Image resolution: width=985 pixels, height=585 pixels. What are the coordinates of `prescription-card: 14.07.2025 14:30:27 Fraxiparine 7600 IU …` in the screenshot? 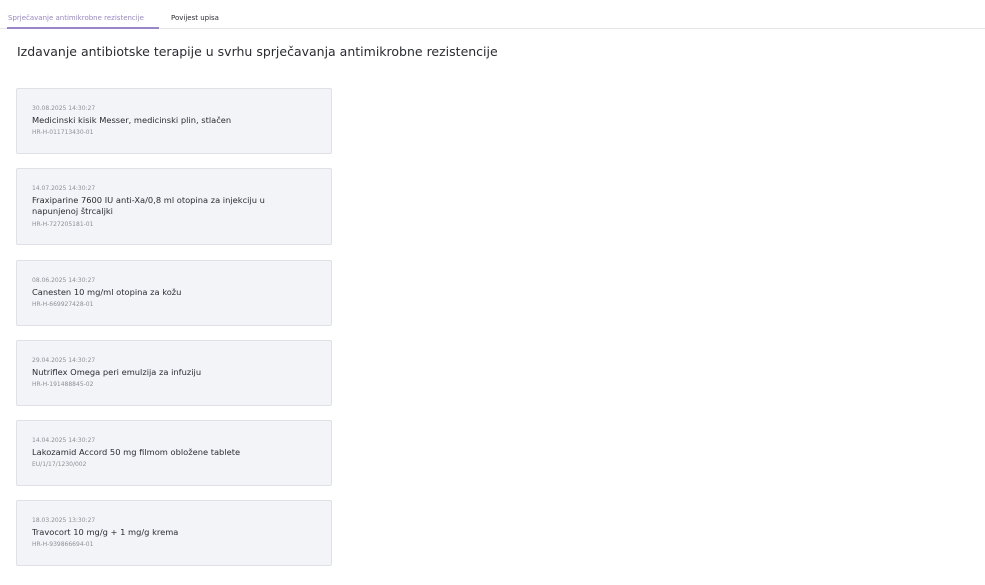 It's located at (174, 206).